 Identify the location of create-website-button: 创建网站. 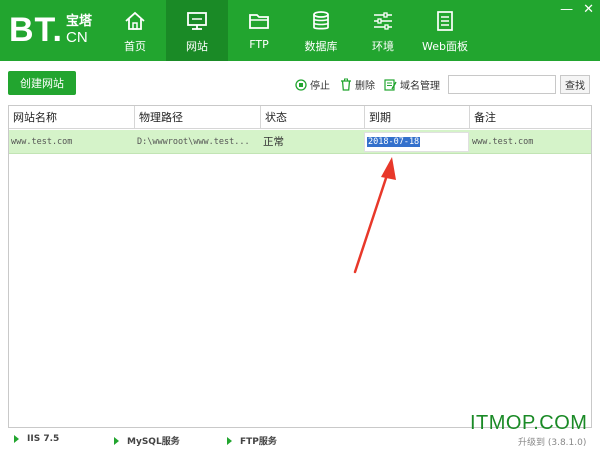
(42, 83).